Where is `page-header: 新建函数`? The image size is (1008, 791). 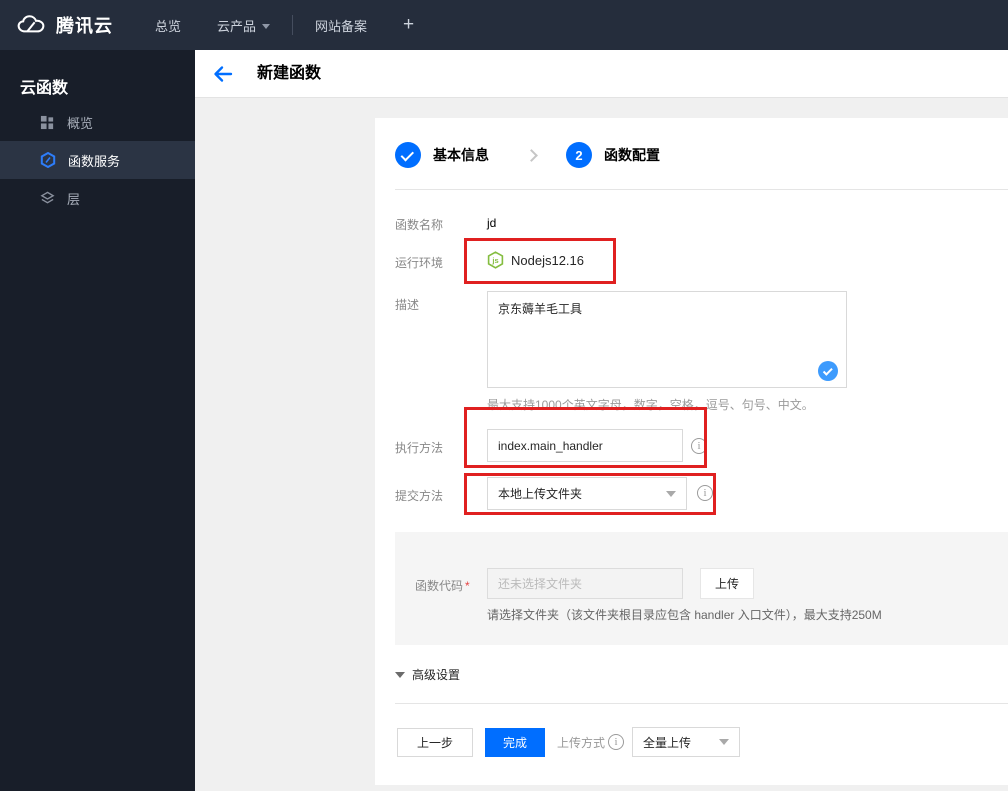
page-header: 新建函数 is located at coordinates (601, 74).